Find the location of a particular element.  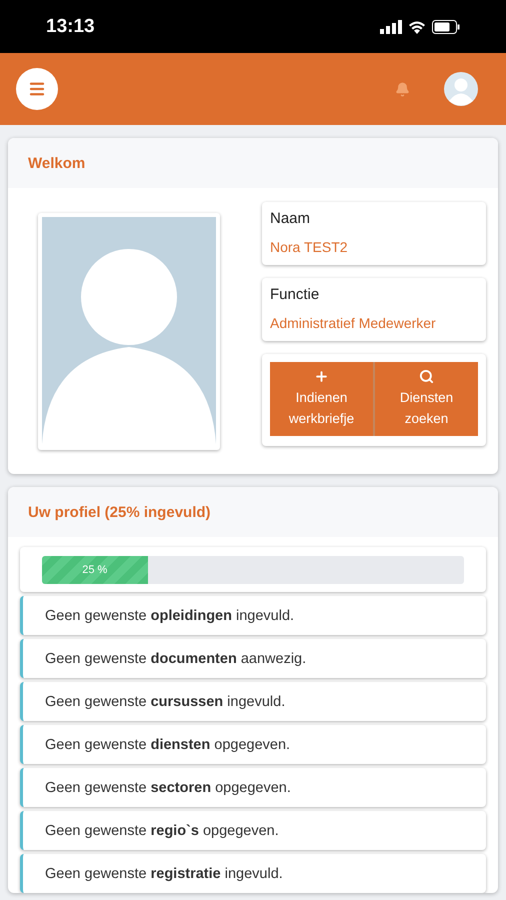

status-time: 13:13 is located at coordinates (70, 27).